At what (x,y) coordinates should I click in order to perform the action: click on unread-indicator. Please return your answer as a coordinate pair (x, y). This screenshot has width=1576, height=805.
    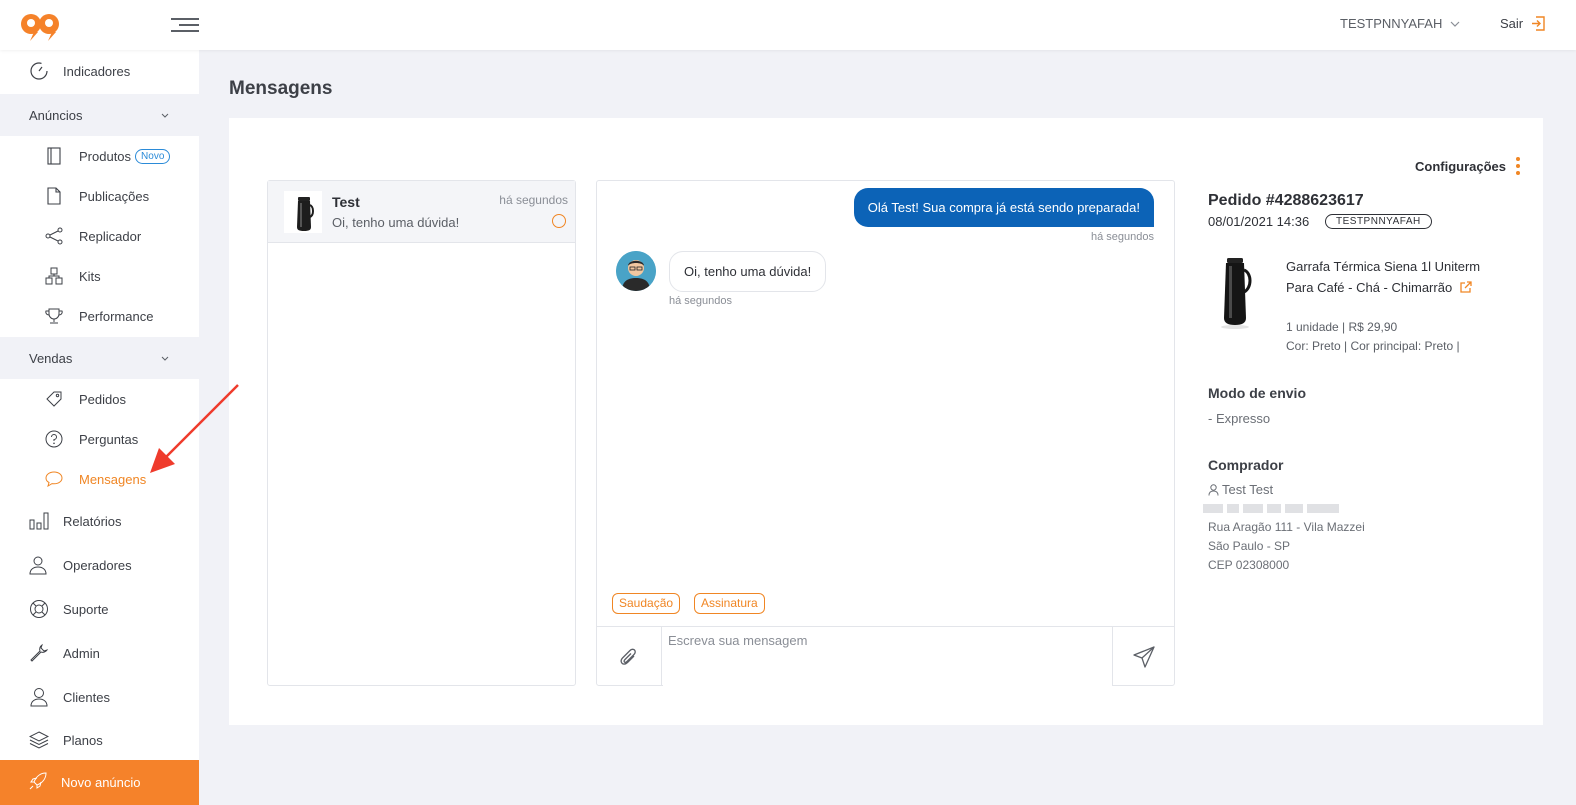
    Looking at the image, I should click on (559, 221).